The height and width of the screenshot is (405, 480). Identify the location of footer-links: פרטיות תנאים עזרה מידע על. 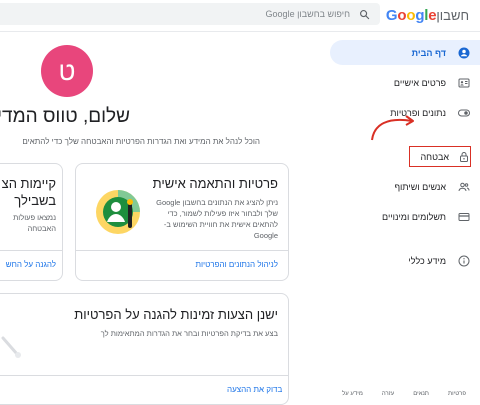
(404, 394).